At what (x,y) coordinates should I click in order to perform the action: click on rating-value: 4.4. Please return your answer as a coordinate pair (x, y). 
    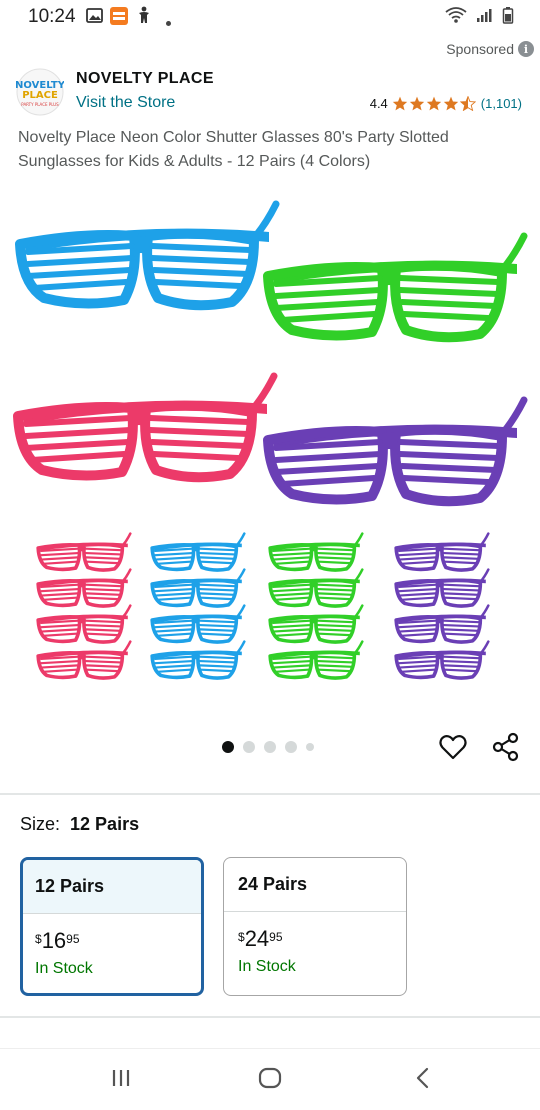
    Looking at the image, I should click on (378, 103).